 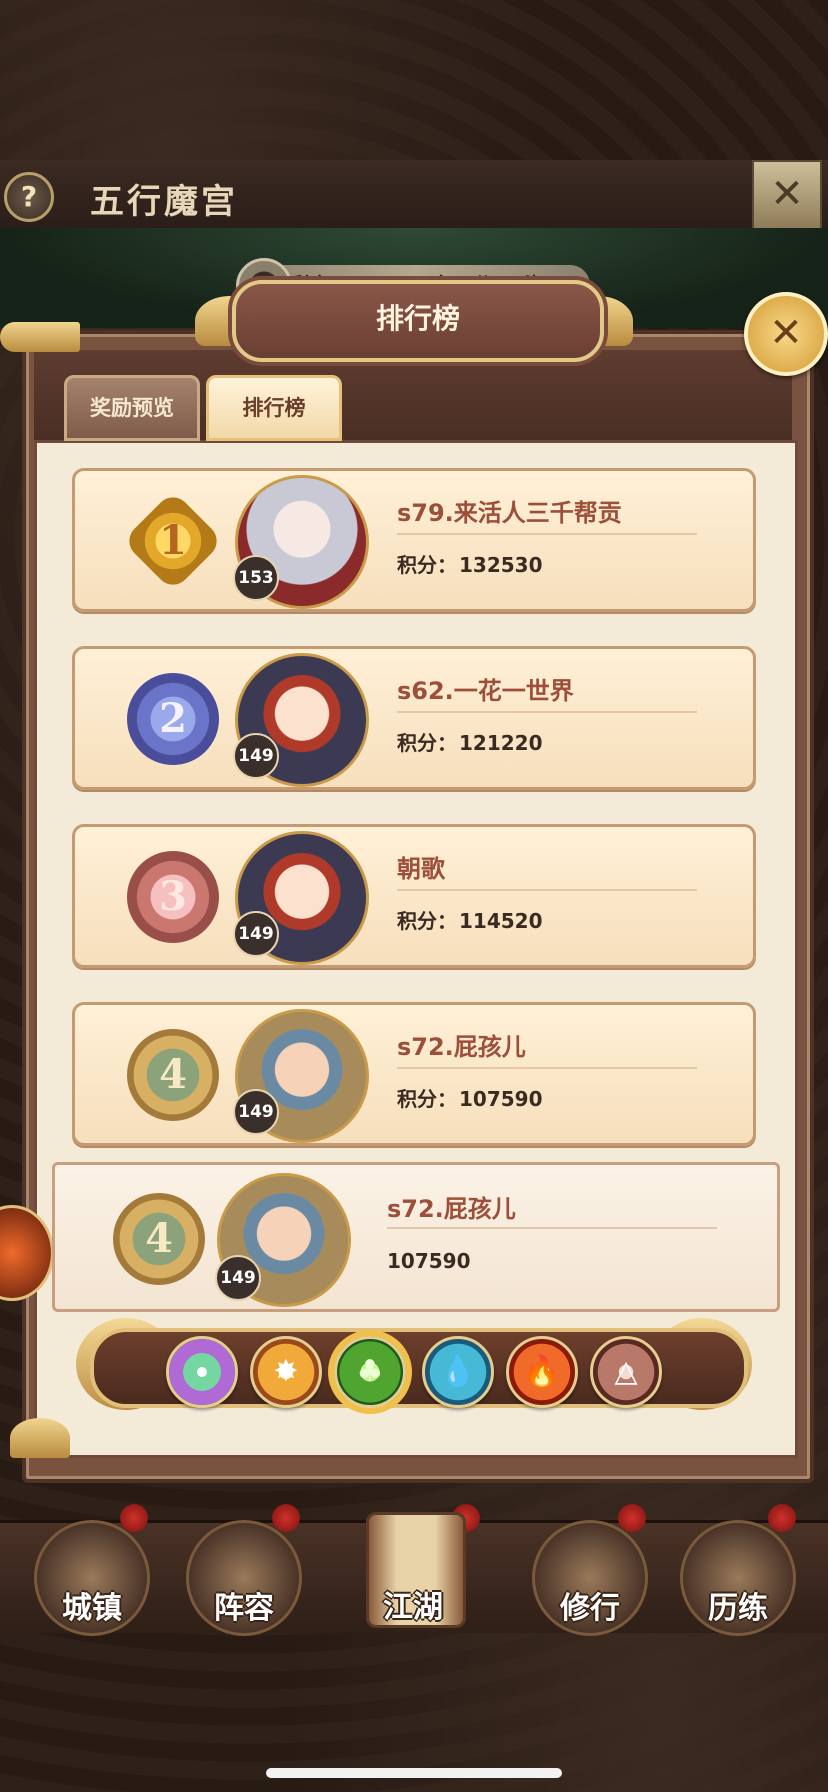 I want to click on metal-element-filter-icon: ✸, so click(x=286, y=1372).